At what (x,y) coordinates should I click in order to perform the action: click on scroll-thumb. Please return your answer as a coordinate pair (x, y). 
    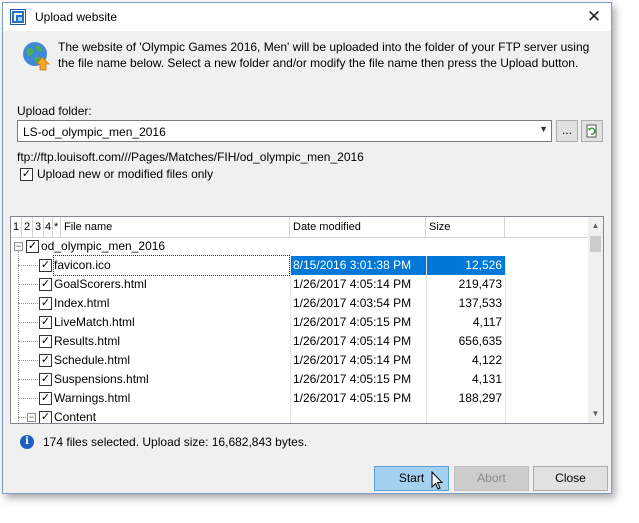
    Looking at the image, I should click on (595, 244).